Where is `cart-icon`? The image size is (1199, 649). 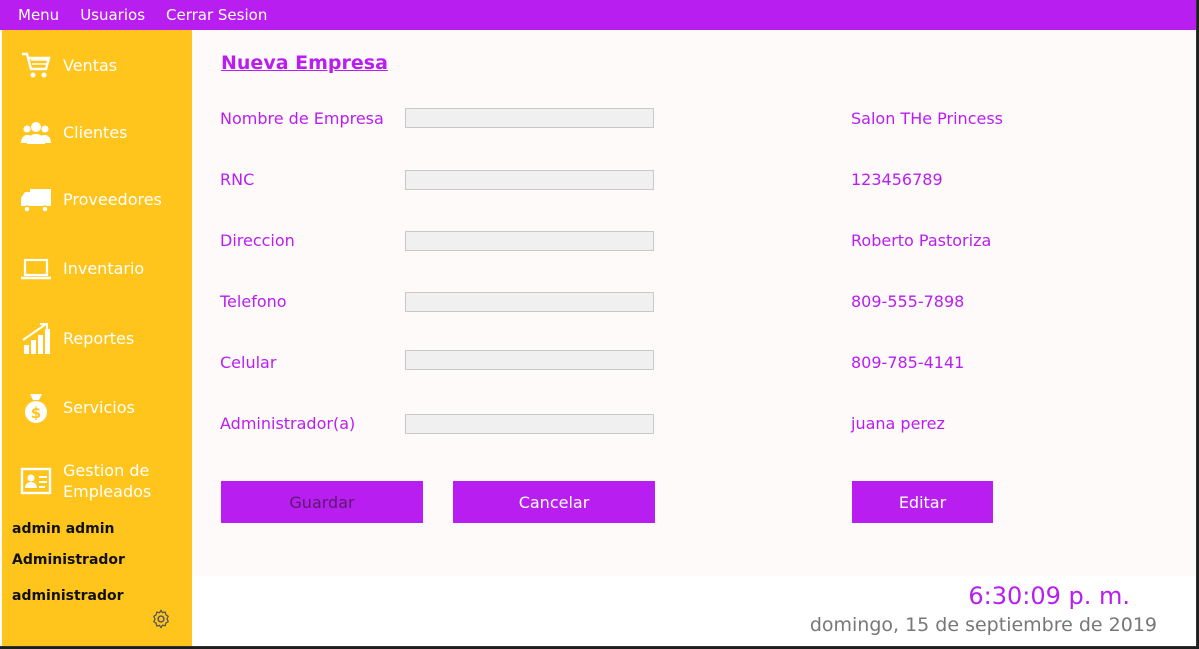 cart-icon is located at coordinates (36, 65).